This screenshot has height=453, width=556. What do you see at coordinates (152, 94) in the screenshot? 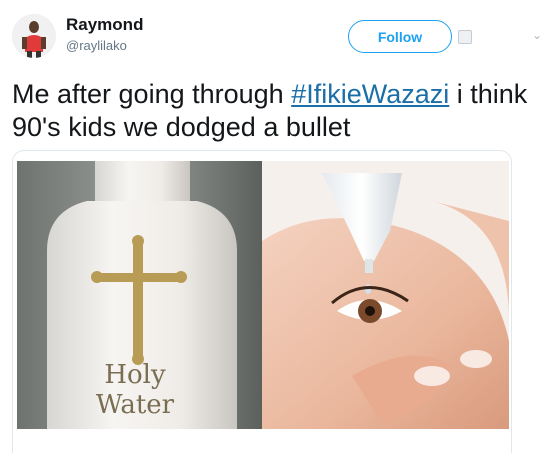
I see `tweet-text-before: Me after going through` at bounding box center [152, 94].